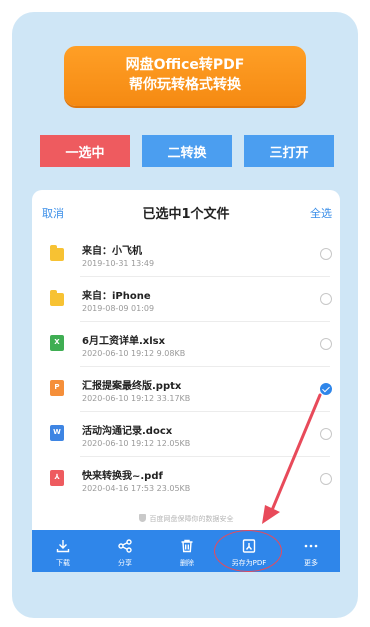  What do you see at coordinates (142, 518) in the screenshot?
I see `shield-icon` at bounding box center [142, 518].